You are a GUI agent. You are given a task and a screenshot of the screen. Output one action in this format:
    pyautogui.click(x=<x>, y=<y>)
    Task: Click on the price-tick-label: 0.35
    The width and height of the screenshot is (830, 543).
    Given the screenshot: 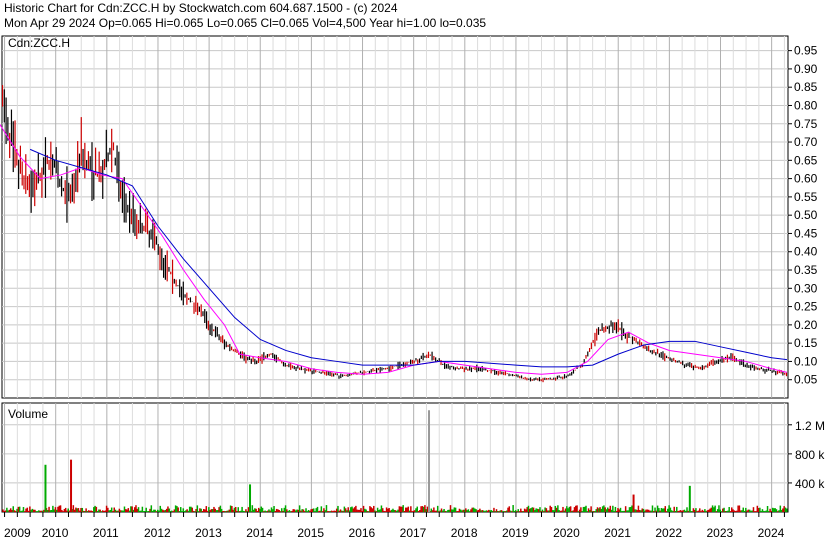 What is the action you would take?
    pyautogui.click(x=806, y=270)
    